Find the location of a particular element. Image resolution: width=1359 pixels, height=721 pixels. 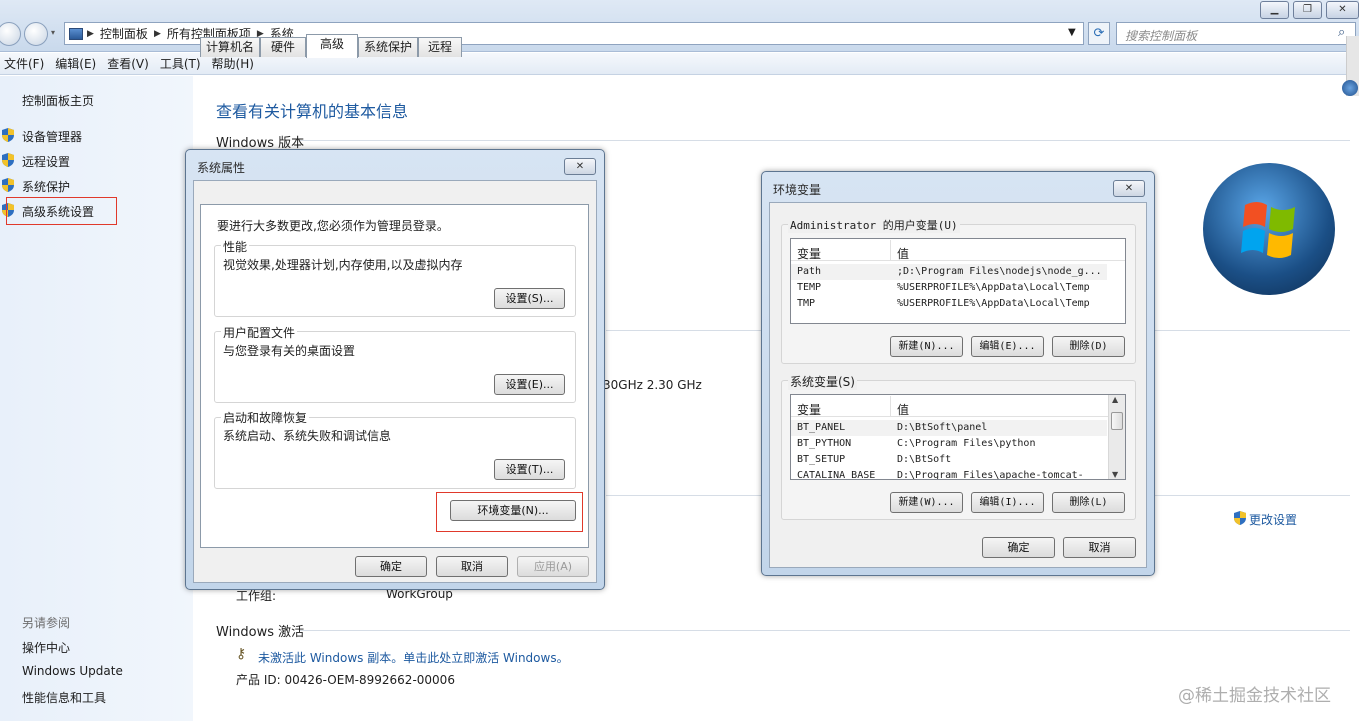

user-delete-button: 删除(D) is located at coordinates (1088, 346).